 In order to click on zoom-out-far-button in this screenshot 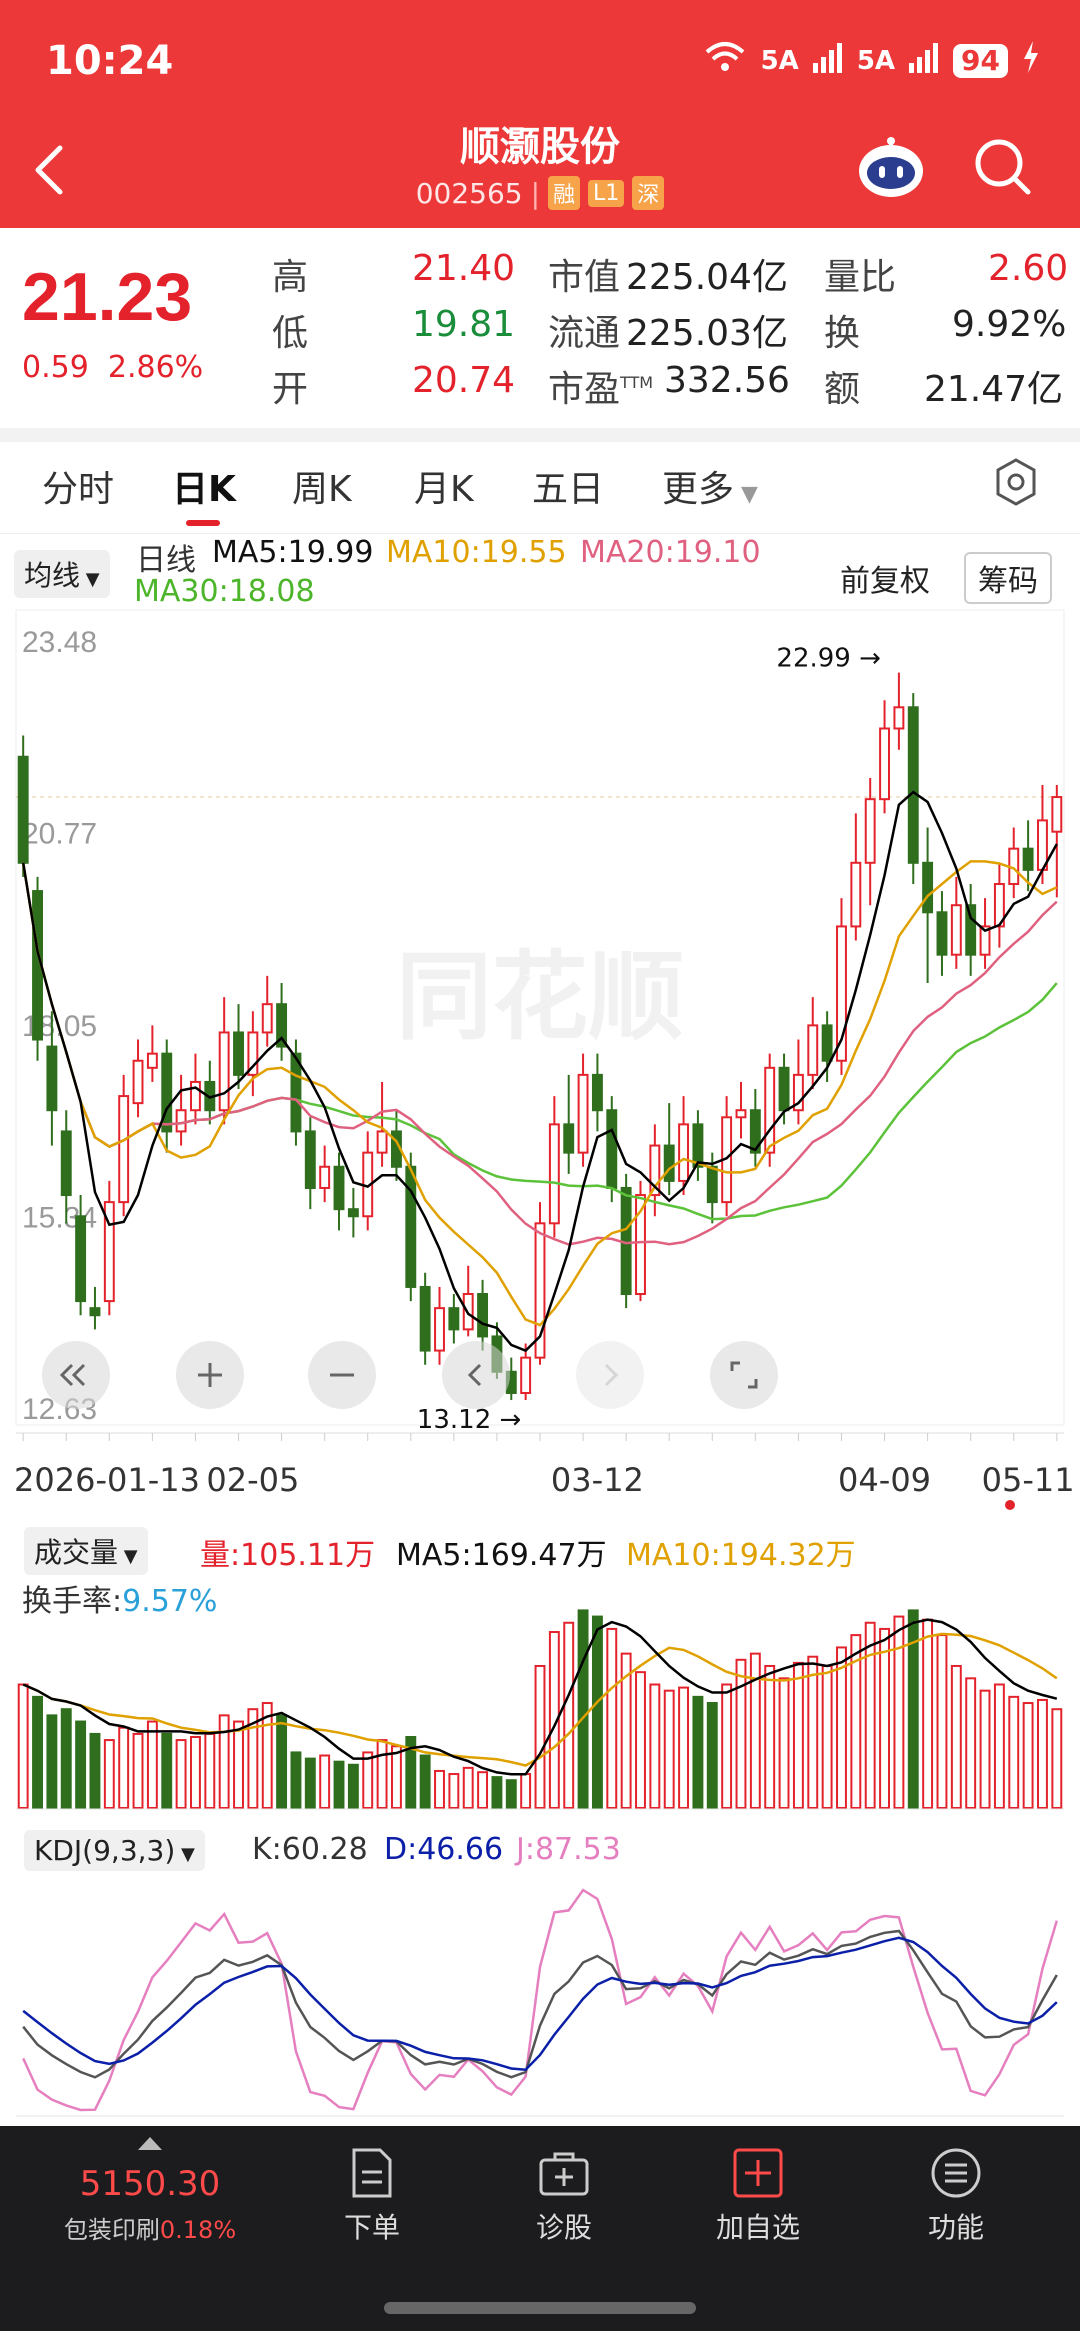, I will do `click(76, 1375)`.